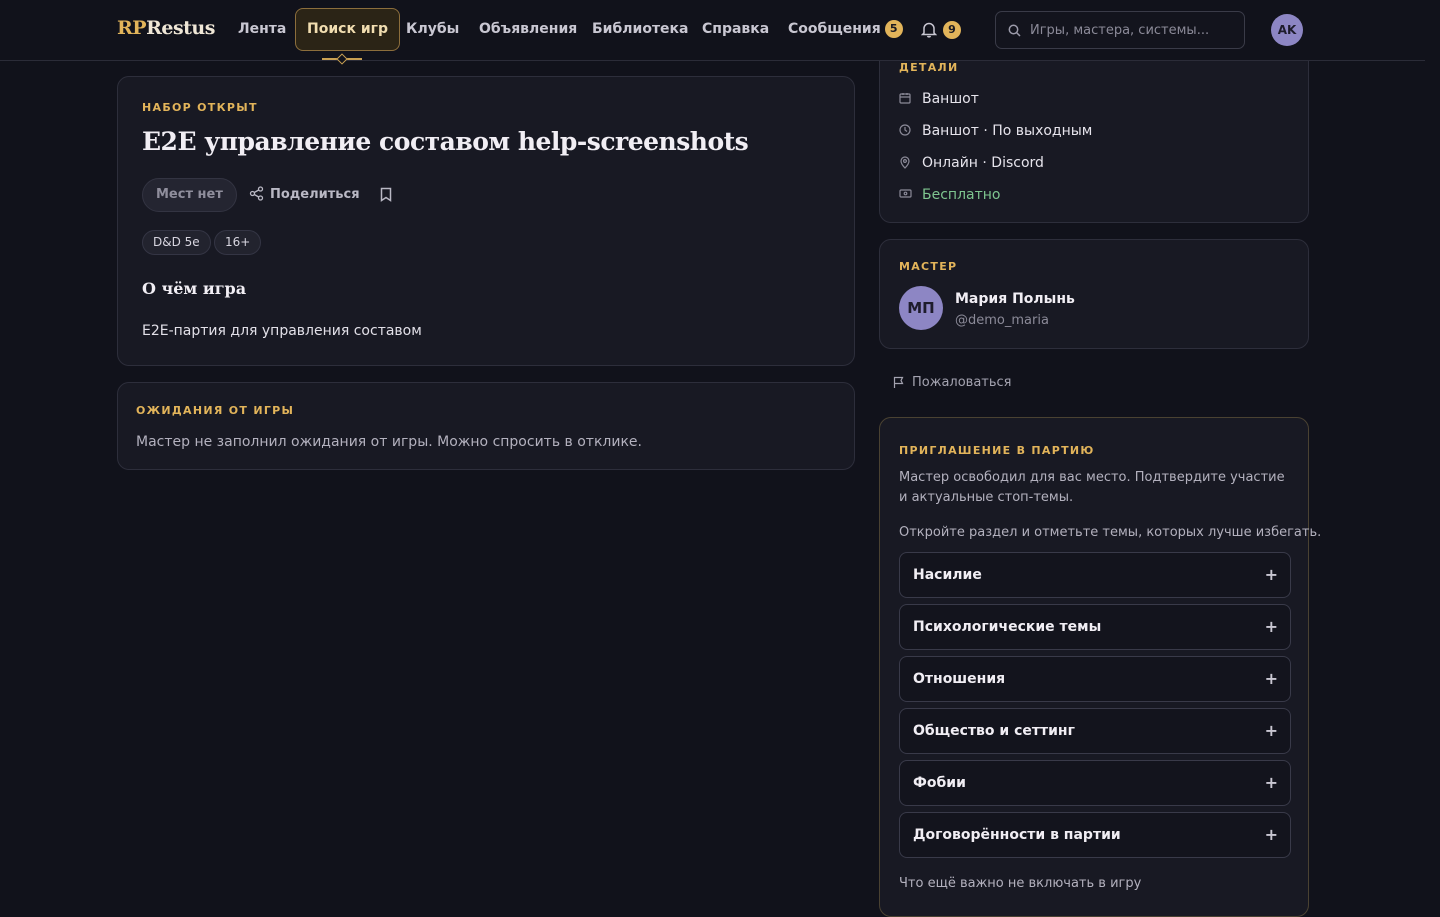  I want to click on seats-button: Мест нет, so click(189, 195).